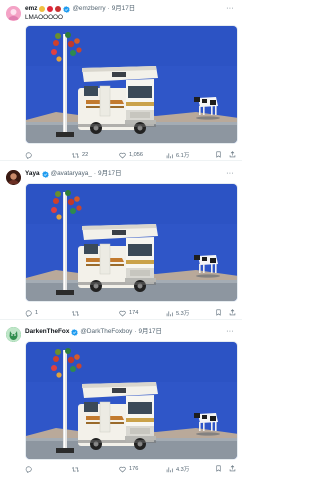 This screenshot has height=480, width=320. Describe the element at coordinates (183, 156) in the screenshot. I see `view-count: 6.1万` at that location.